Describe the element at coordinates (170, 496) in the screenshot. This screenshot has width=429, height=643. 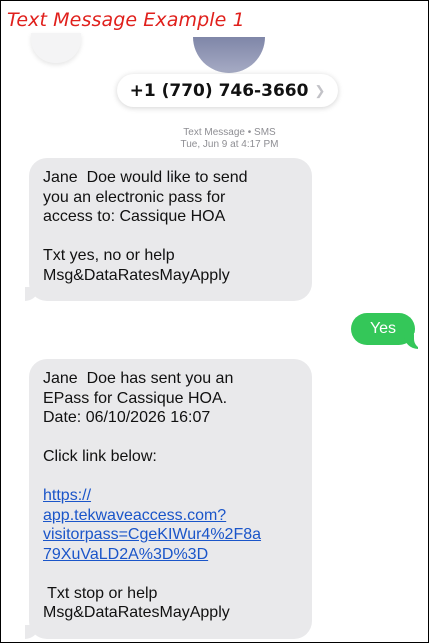
I see `pass-link: https://` at that location.